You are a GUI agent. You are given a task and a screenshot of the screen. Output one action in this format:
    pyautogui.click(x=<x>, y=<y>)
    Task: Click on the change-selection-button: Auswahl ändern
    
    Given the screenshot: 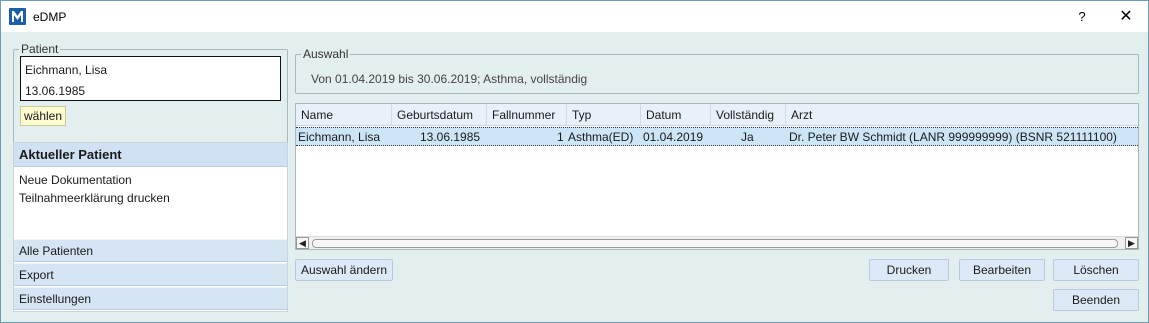 What is the action you would take?
    pyautogui.click(x=344, y=270)
    